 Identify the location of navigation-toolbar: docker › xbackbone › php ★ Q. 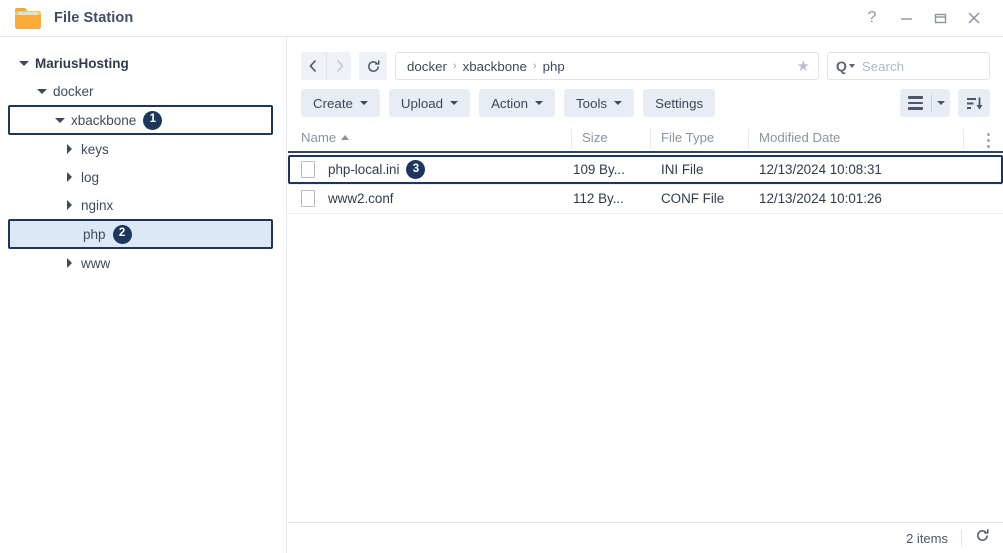
(645, 66).